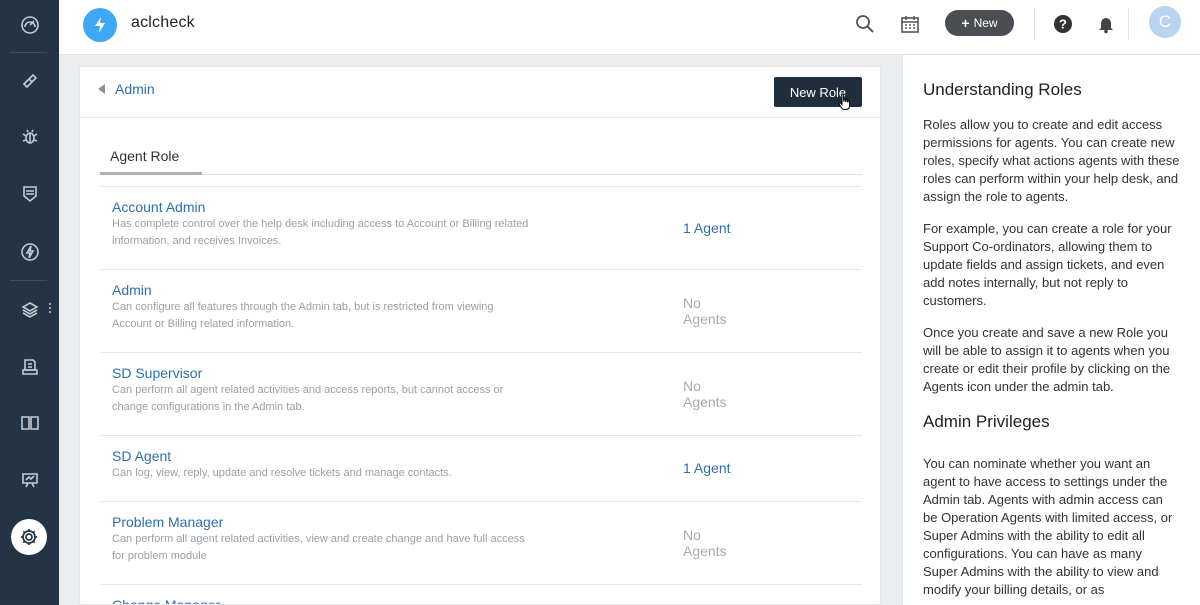  What do you see at coordinates (29, 194) in the screenshot?
I see `changes-icon` at bounding box center [29, 194].